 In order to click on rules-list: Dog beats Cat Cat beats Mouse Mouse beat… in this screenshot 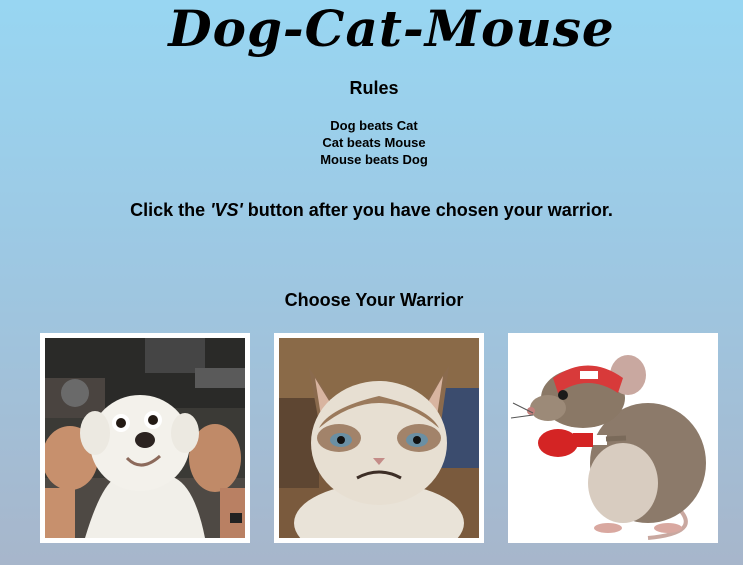, I will do `click(371, 142)`.